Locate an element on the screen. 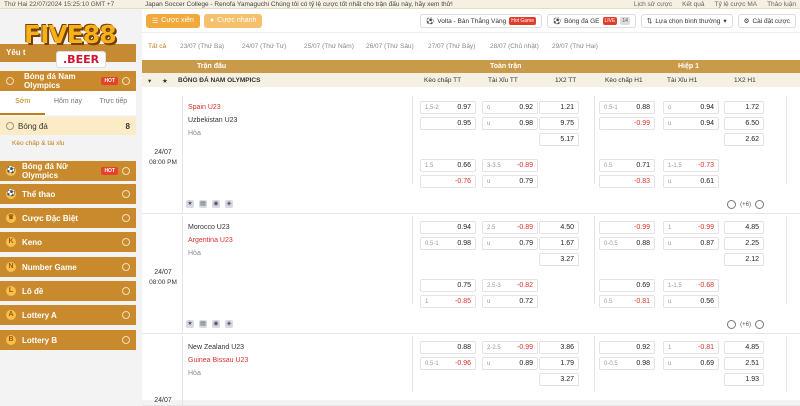 This screenshot has width=800, height=406. discussion-link: Thảo luận is located at coordinates (781, 4).